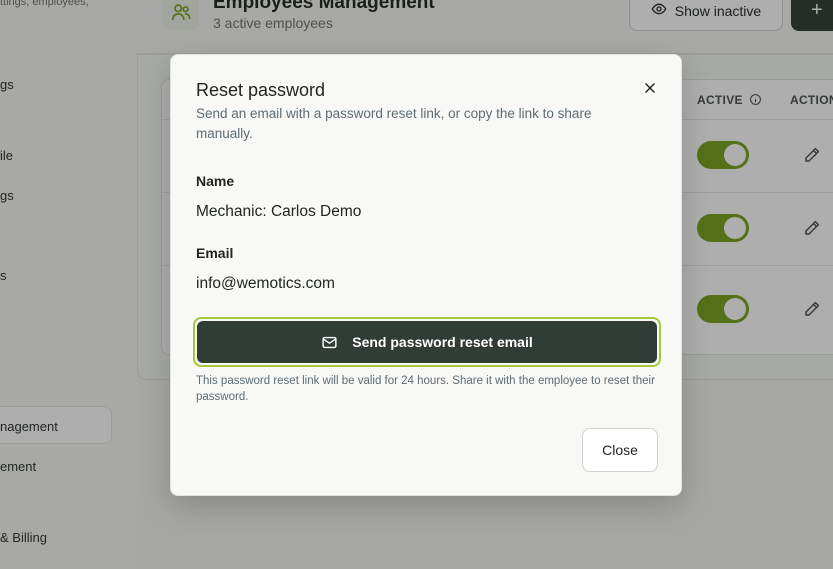 This screenshot has width=833, height=569. I want to click on name-label: Name, so click(215, 181).